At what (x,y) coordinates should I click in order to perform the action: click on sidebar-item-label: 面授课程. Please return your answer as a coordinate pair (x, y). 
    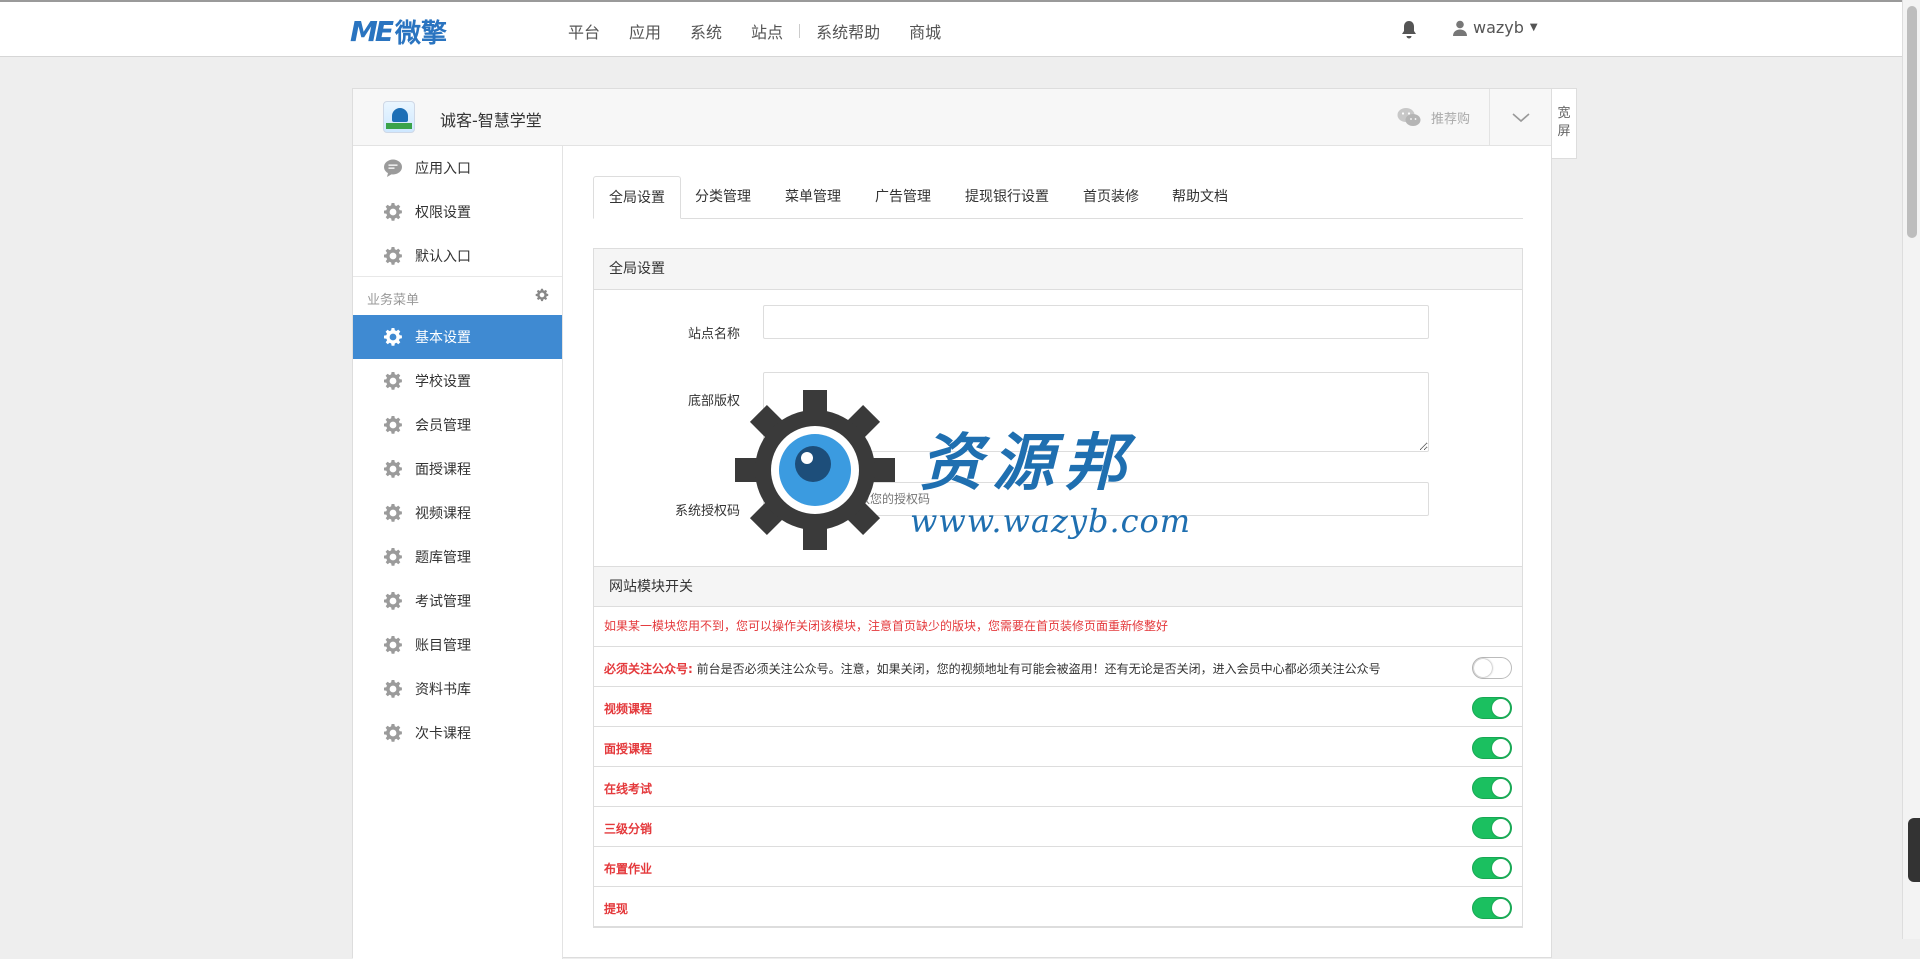
    Looking at the image, I should click on (443, 470).